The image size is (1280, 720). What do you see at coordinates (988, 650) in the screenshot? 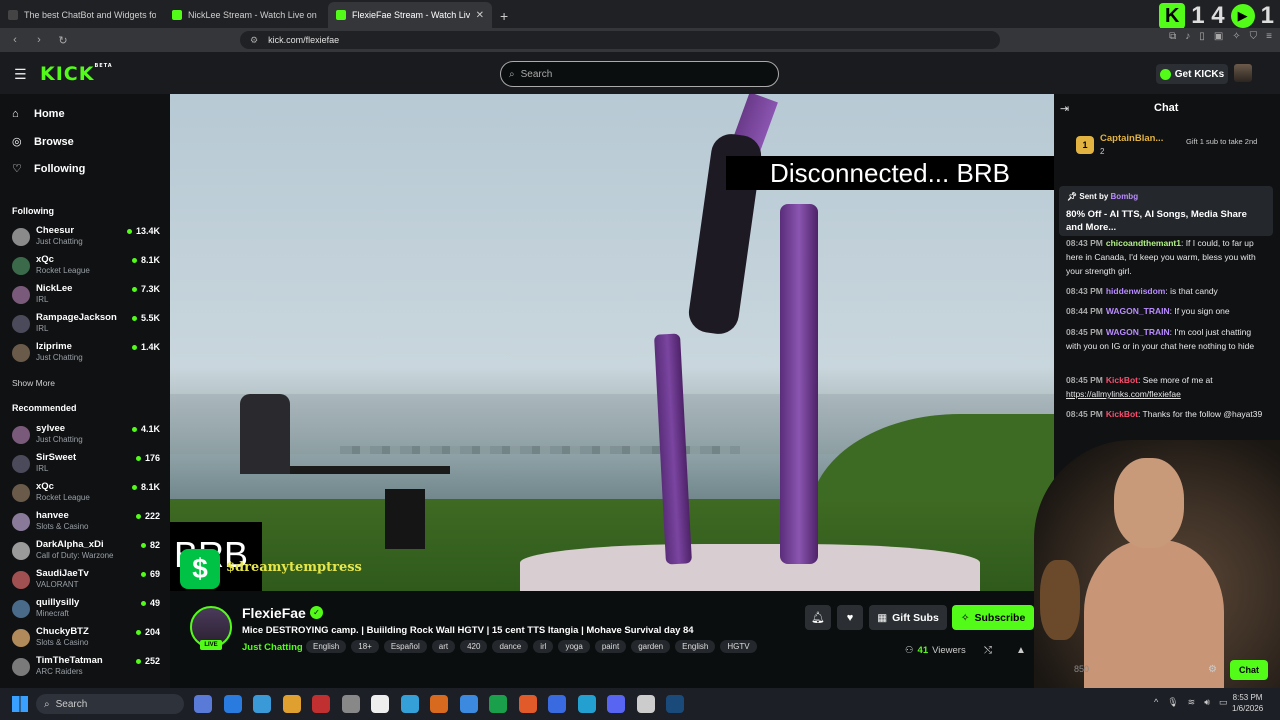
I see `share-icon: ⤭` at bounding box center [988, 650].